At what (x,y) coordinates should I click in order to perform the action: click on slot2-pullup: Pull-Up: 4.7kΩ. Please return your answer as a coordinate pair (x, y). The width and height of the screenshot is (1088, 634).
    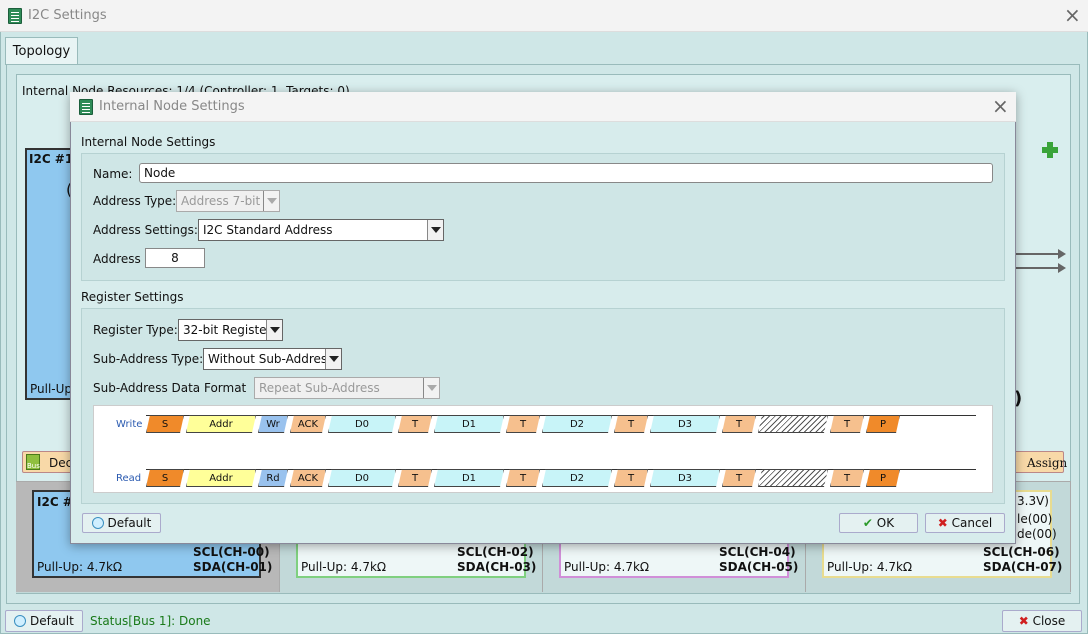
    Looking at the image, I should click on (344, 567).